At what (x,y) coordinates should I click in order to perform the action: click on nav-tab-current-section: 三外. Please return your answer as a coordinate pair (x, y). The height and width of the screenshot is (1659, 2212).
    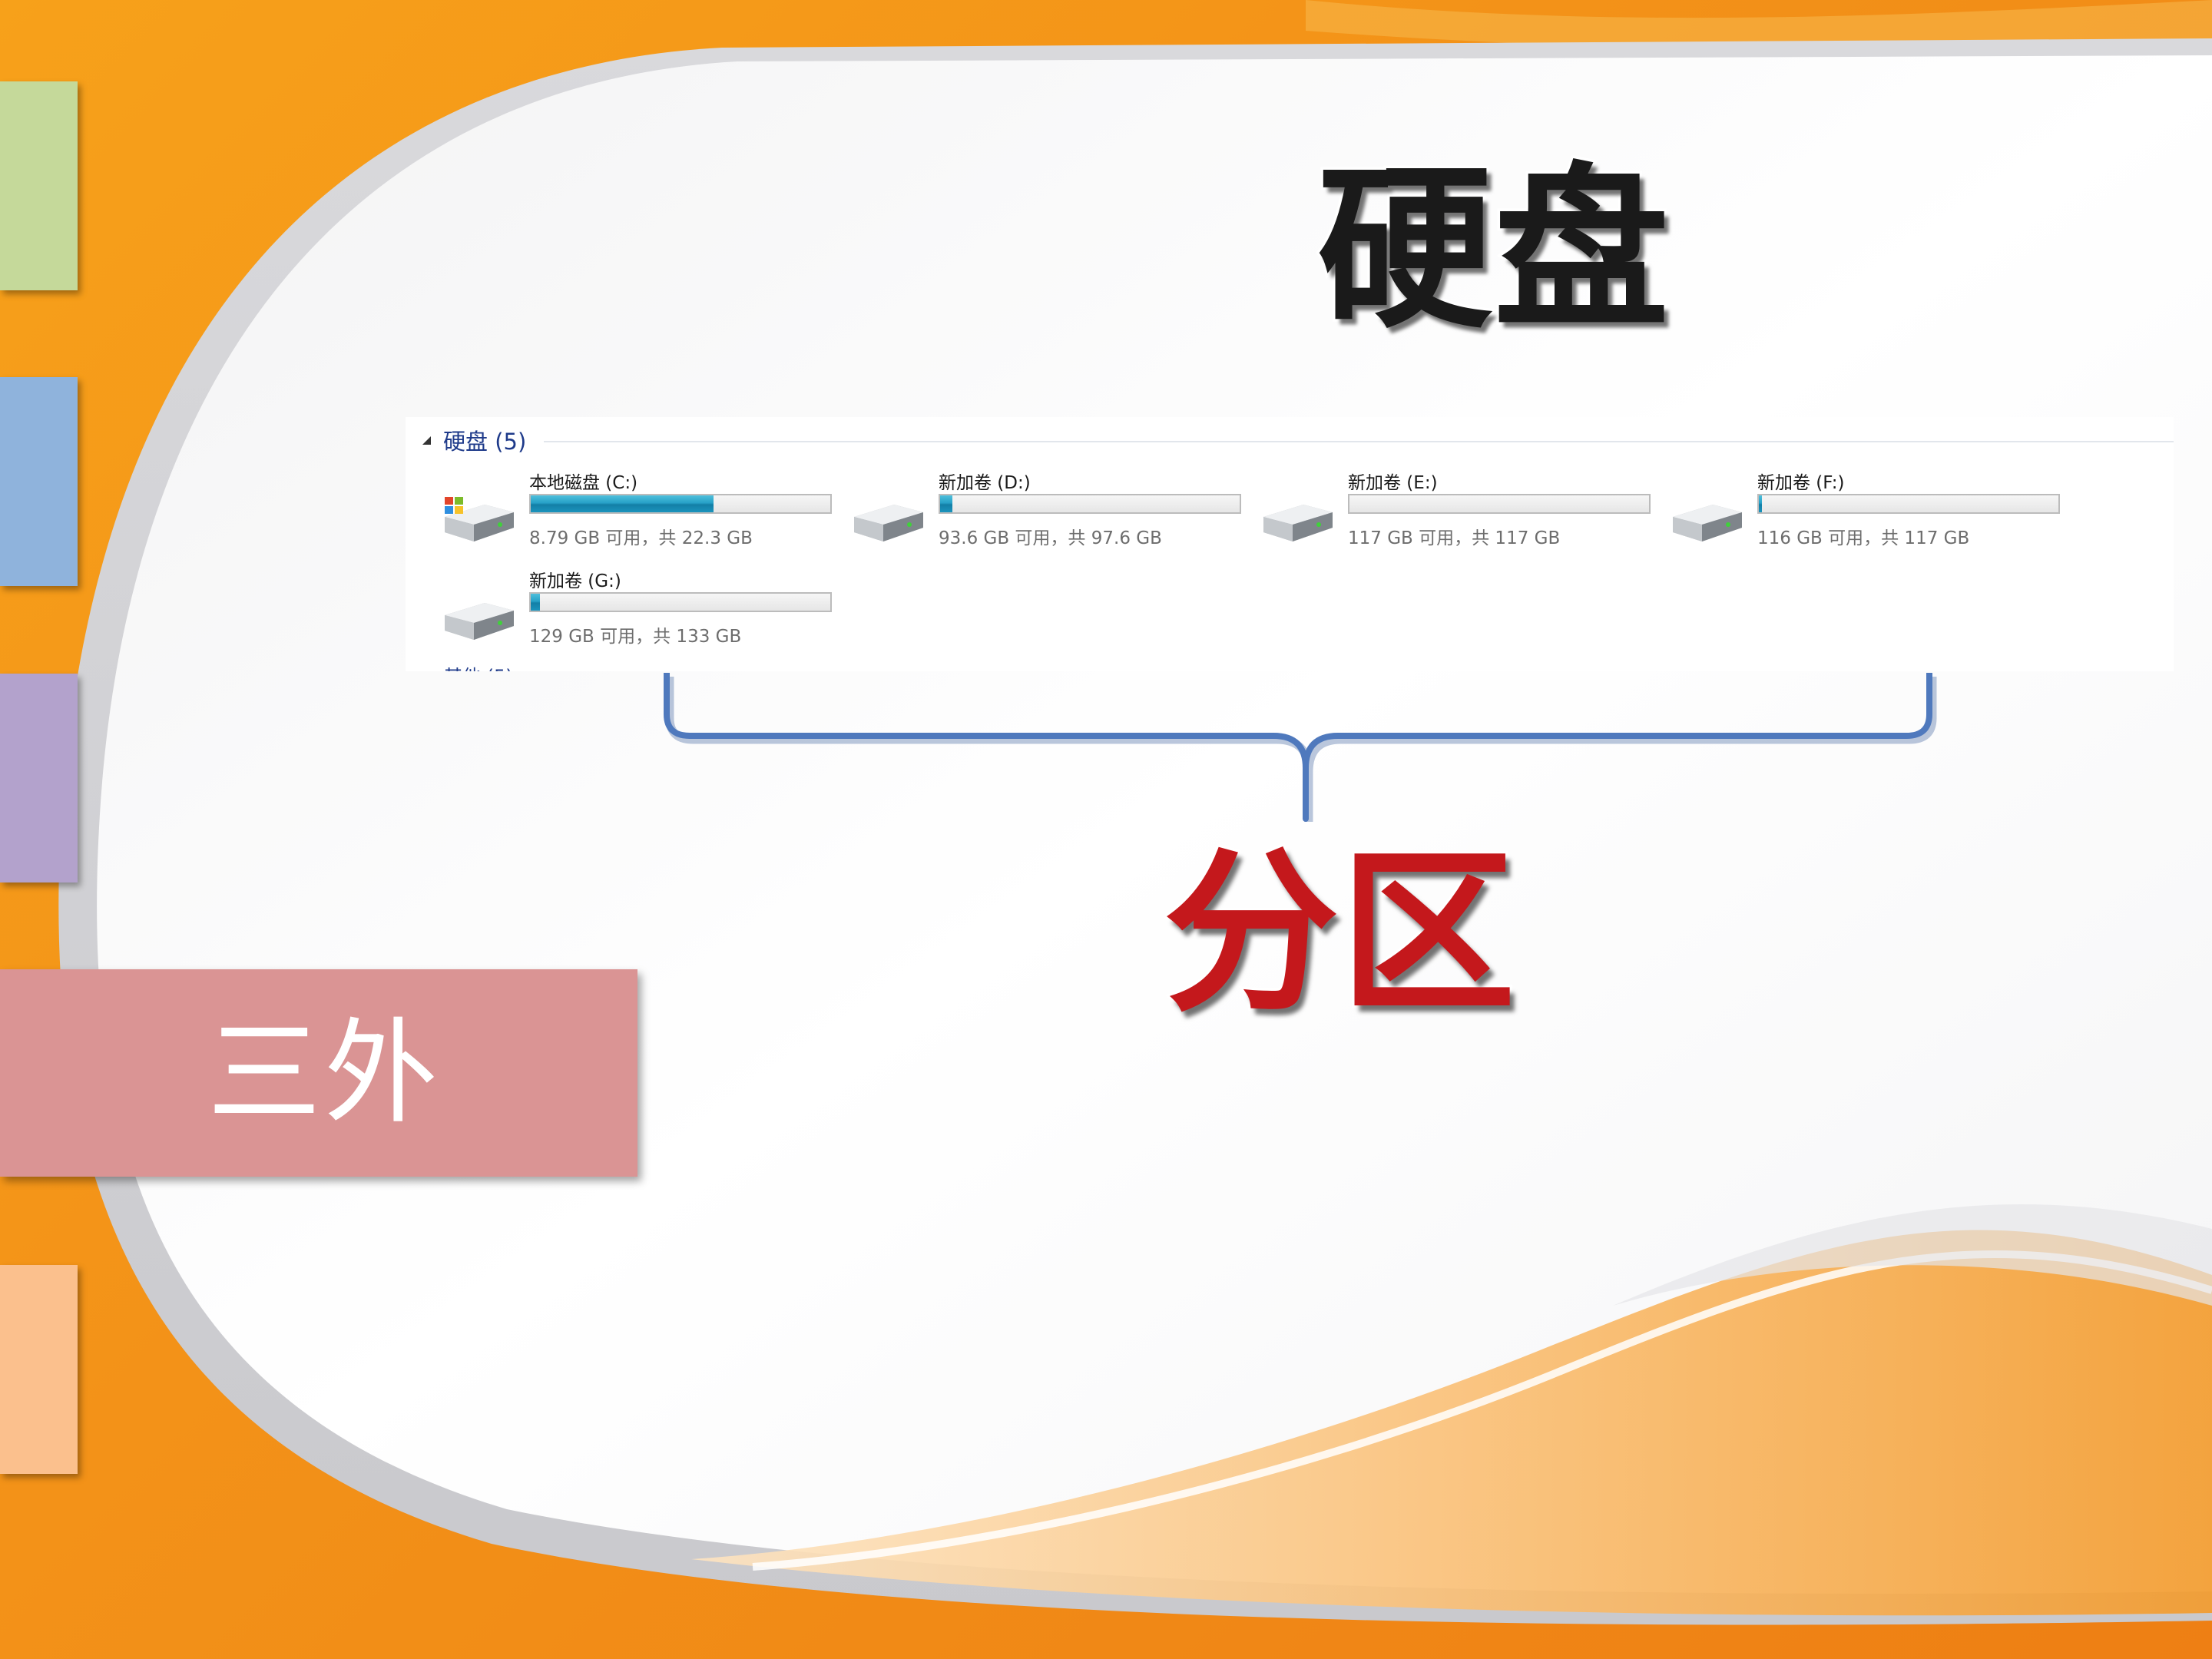
    Looking at the image, I should click on (318, 1073).